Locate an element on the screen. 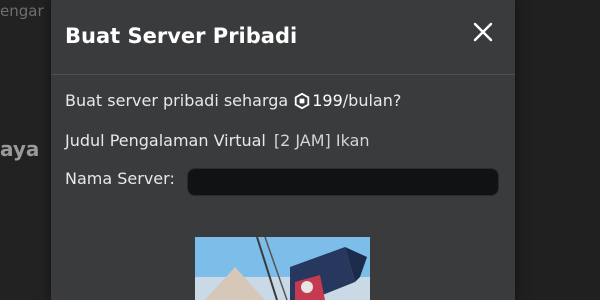 The height and width of the screenshot is (300, 600). server-name-input is located at coordinates (343, 182).